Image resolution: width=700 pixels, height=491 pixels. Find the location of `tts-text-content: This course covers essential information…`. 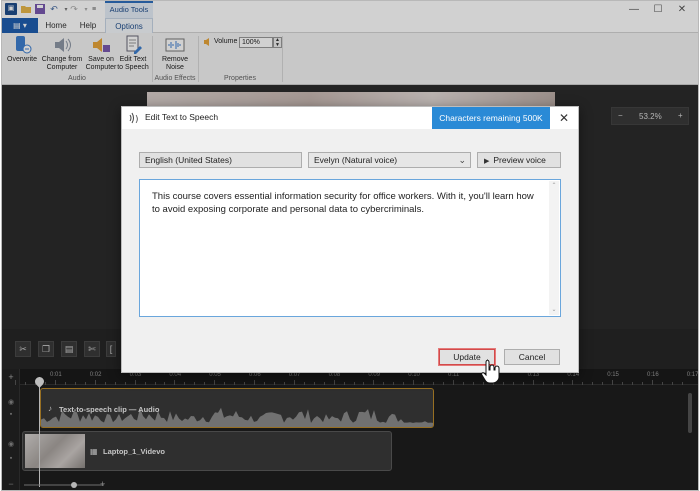

tts-text-content: This course covers essential information… is located at coordinates (343, 203).